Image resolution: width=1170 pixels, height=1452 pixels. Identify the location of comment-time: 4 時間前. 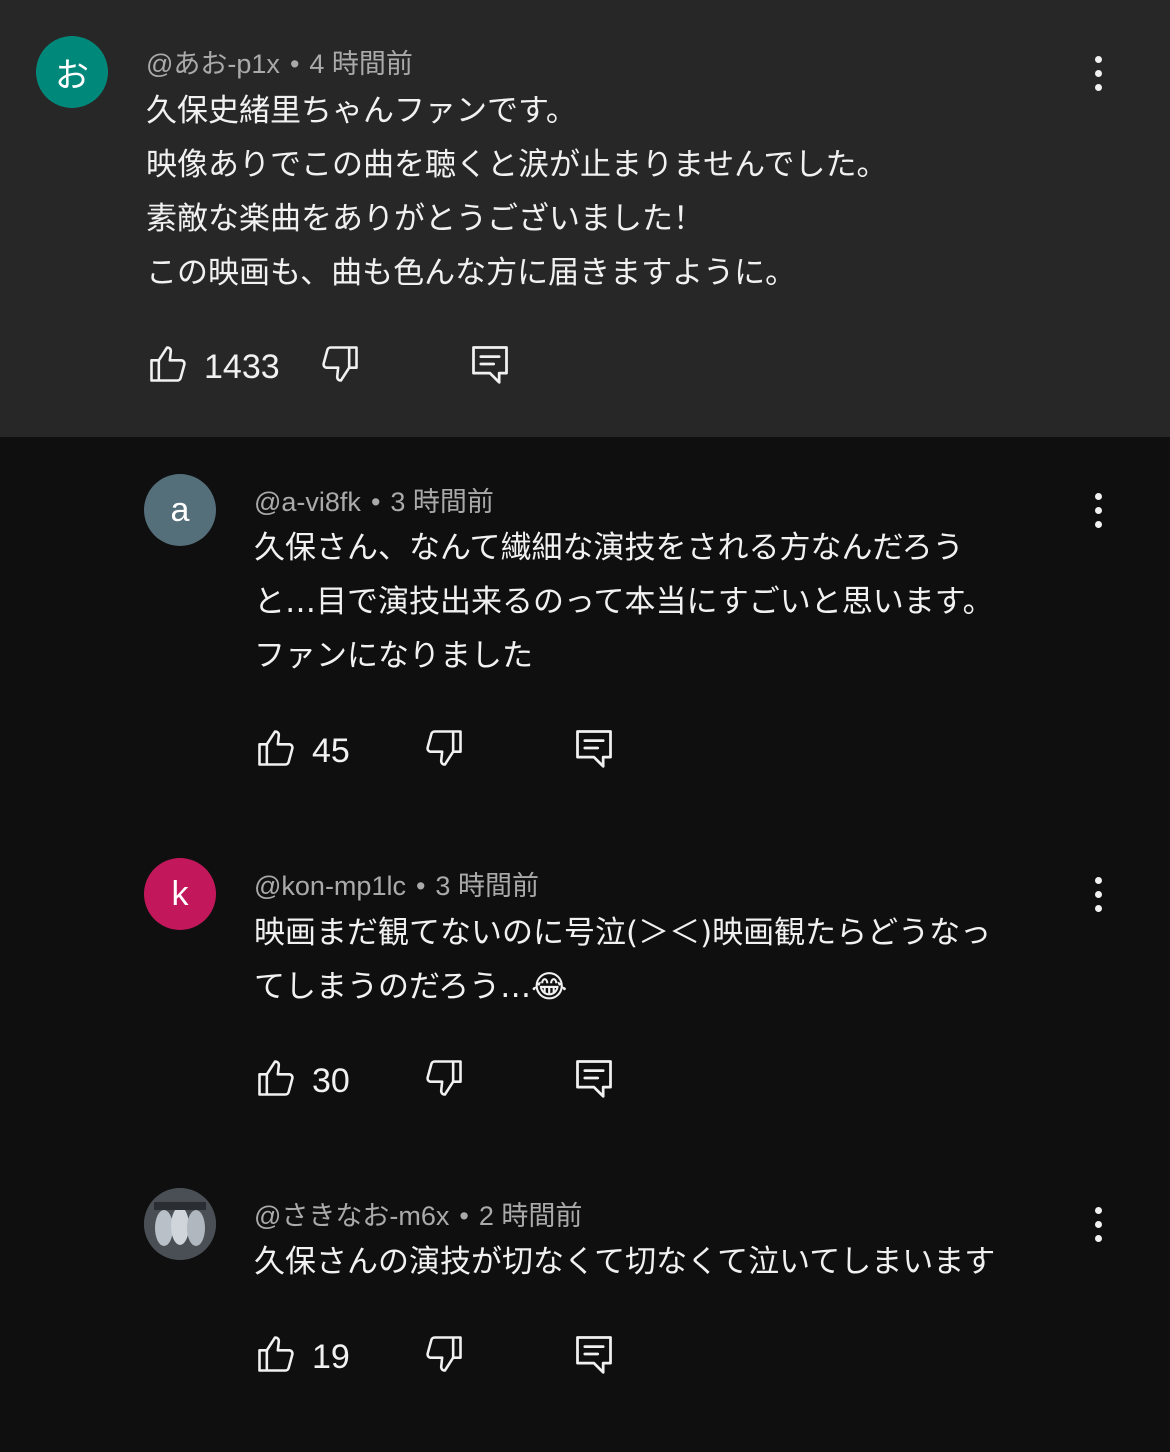
(361, 64).